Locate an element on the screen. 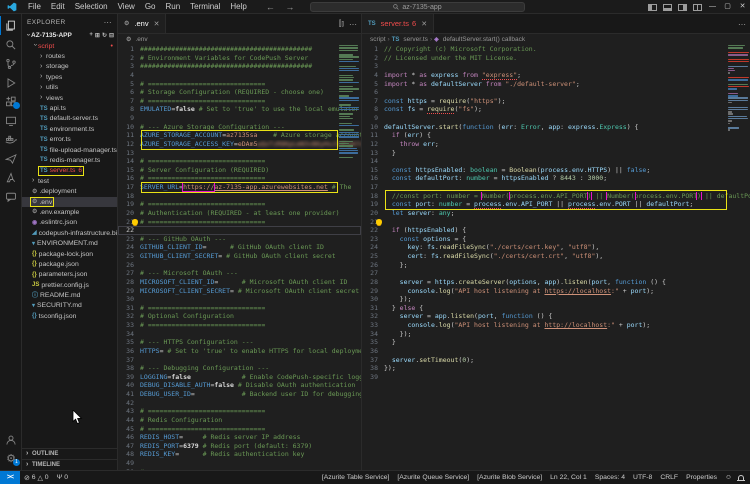 The height and width of the screenshot is (484, 750). activity-source-control-icon is located at coordinates (11, 63).